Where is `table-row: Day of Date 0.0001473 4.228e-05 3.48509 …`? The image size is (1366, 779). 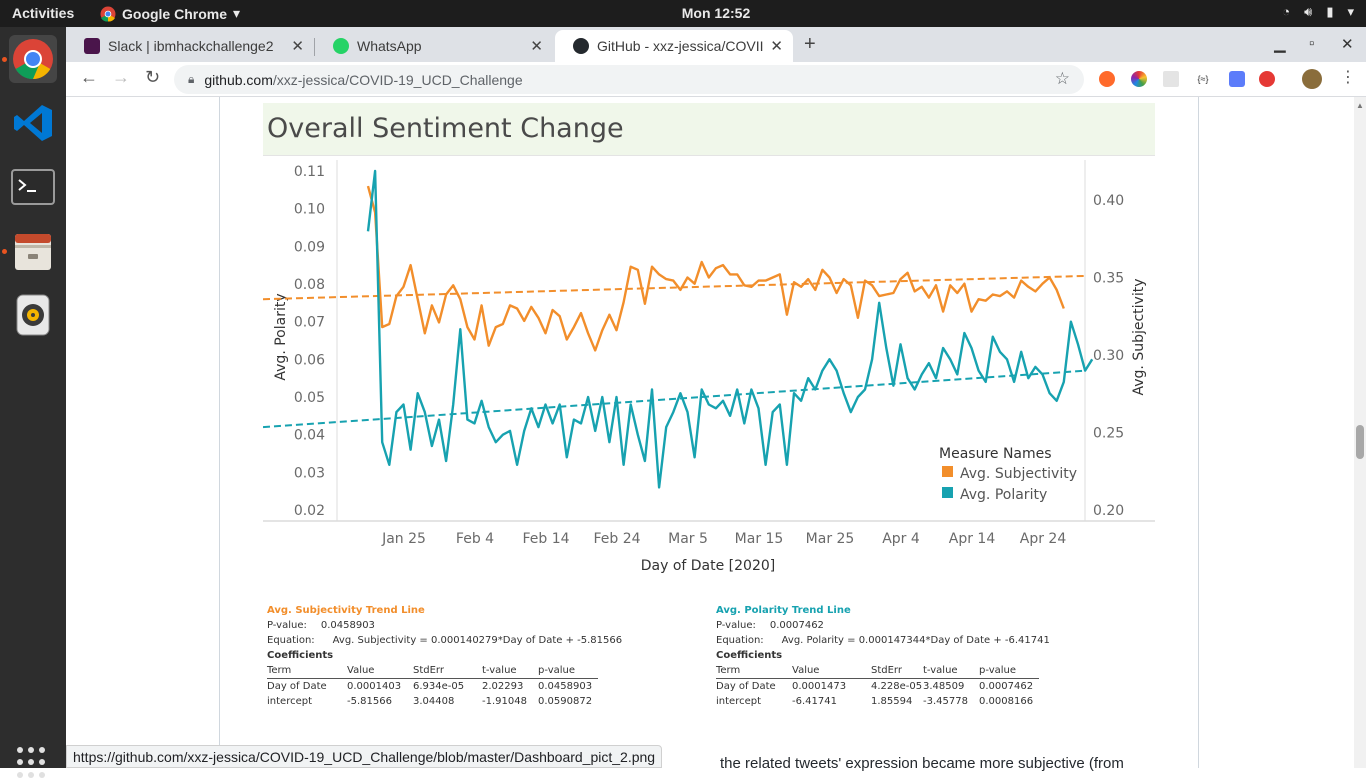
table-row: Day of Date 0.0001473 4.228e-05 3.48509 … is located at coordinates (877, 687).